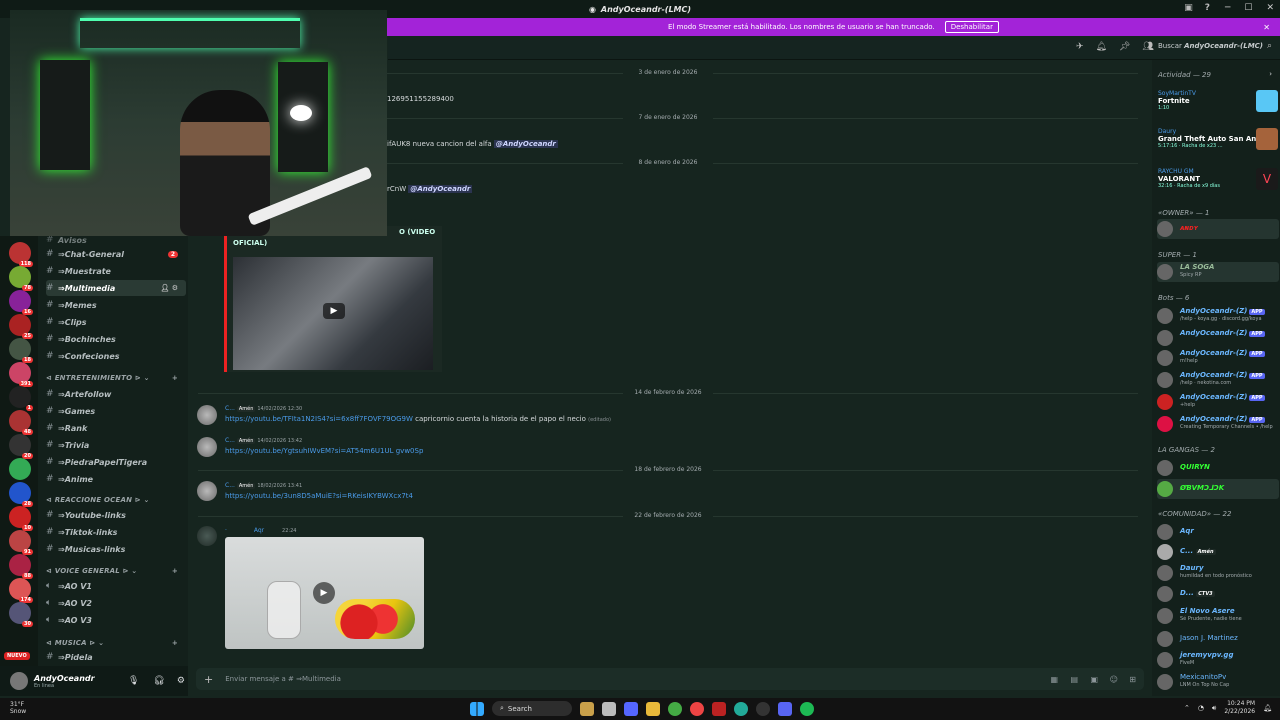  What do you see at coordinates (1270, 74) in the screenshot?
I see `chevron-right-icon: ›` at bounding box center [1270, 74].